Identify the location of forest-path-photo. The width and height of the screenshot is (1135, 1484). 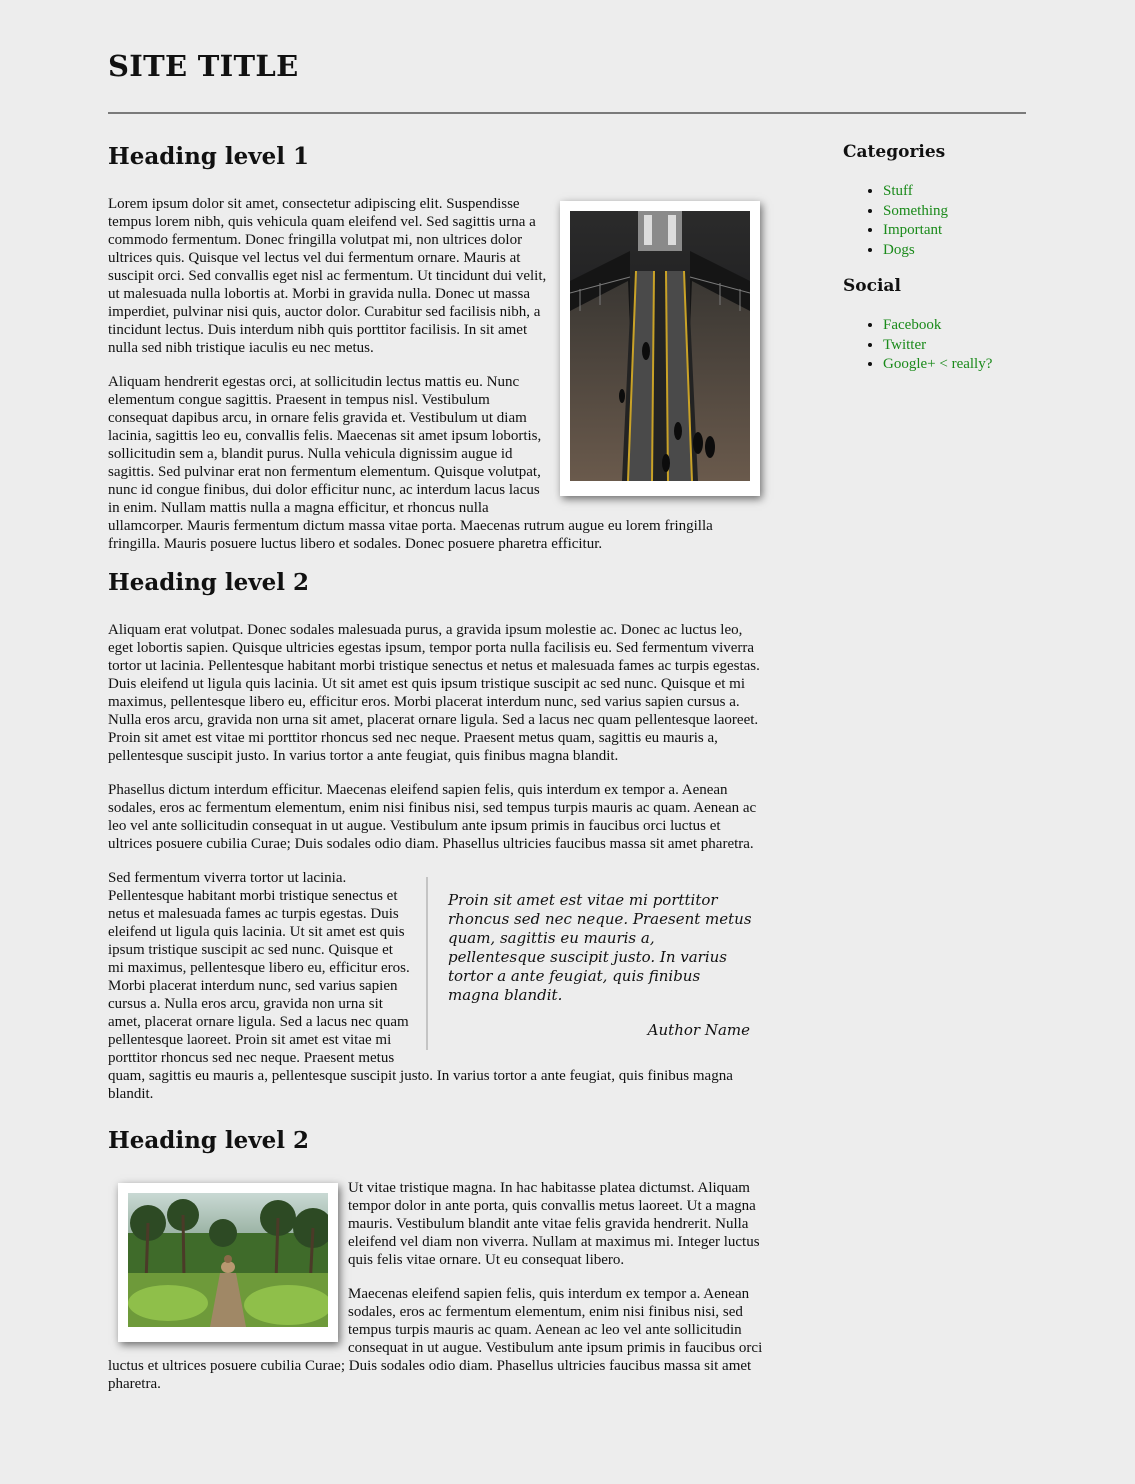
(228, 1262).